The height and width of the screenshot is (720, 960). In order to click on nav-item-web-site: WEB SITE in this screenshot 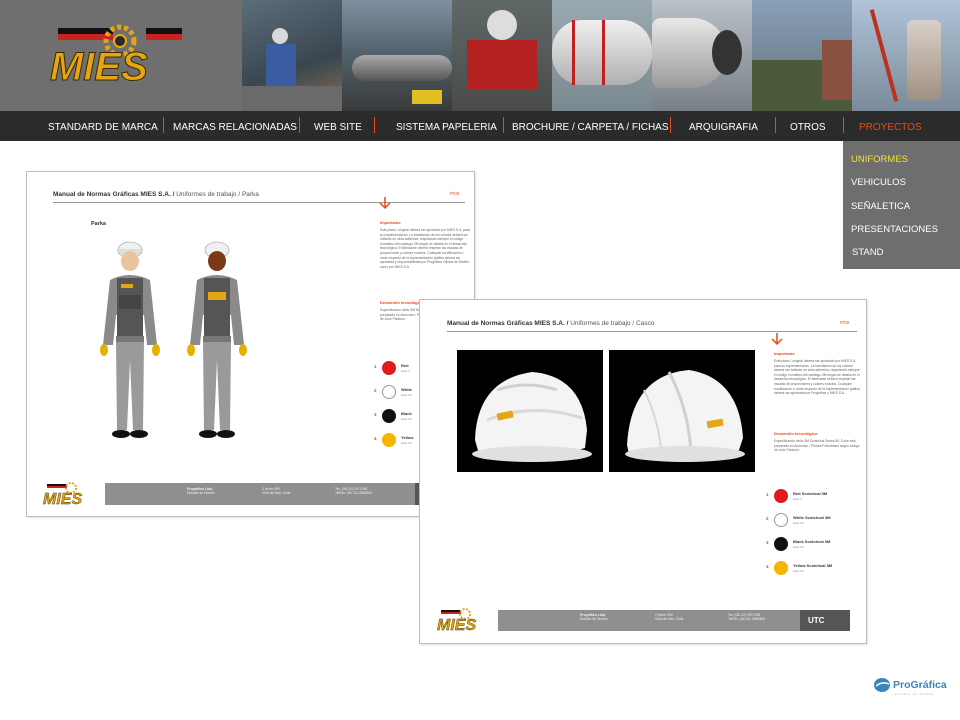, I will do `click(338, 126)`.